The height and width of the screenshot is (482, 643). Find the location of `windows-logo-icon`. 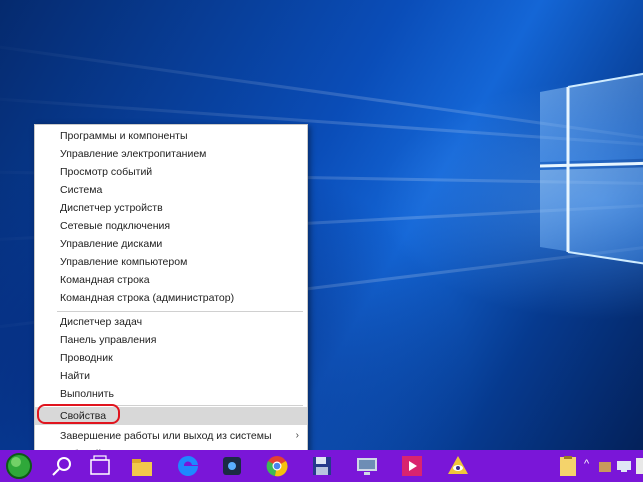

windows-logo-icon is located at coordinates (591, 168).